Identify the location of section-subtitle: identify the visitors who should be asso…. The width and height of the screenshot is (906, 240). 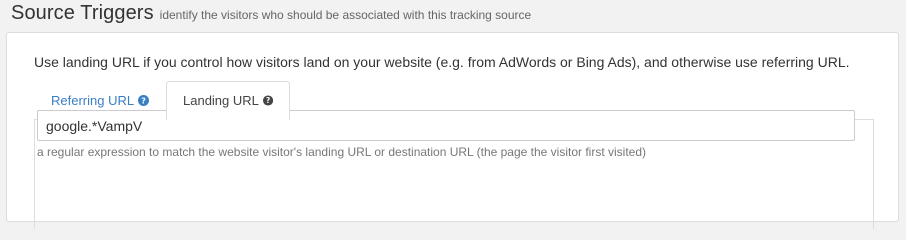
(345, 15).